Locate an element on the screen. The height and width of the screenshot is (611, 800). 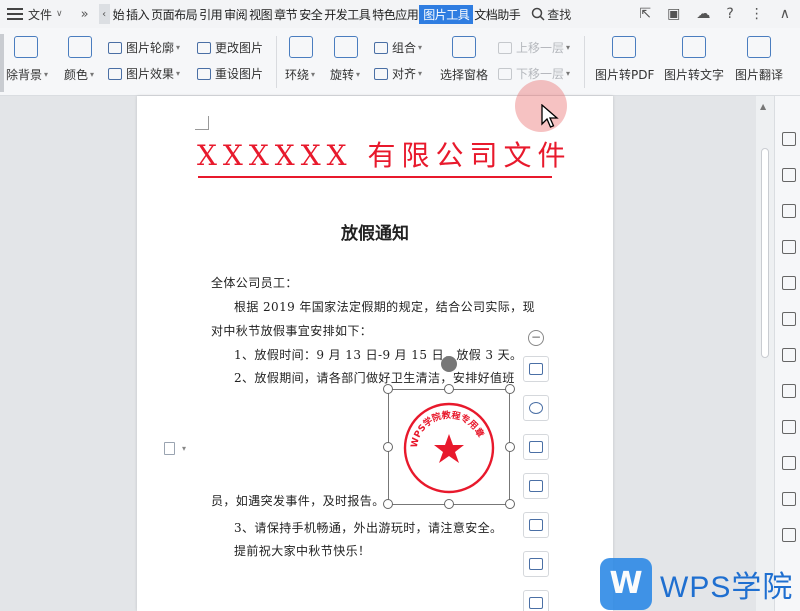
tab-start: 始 is located at coordinates (119, 14).